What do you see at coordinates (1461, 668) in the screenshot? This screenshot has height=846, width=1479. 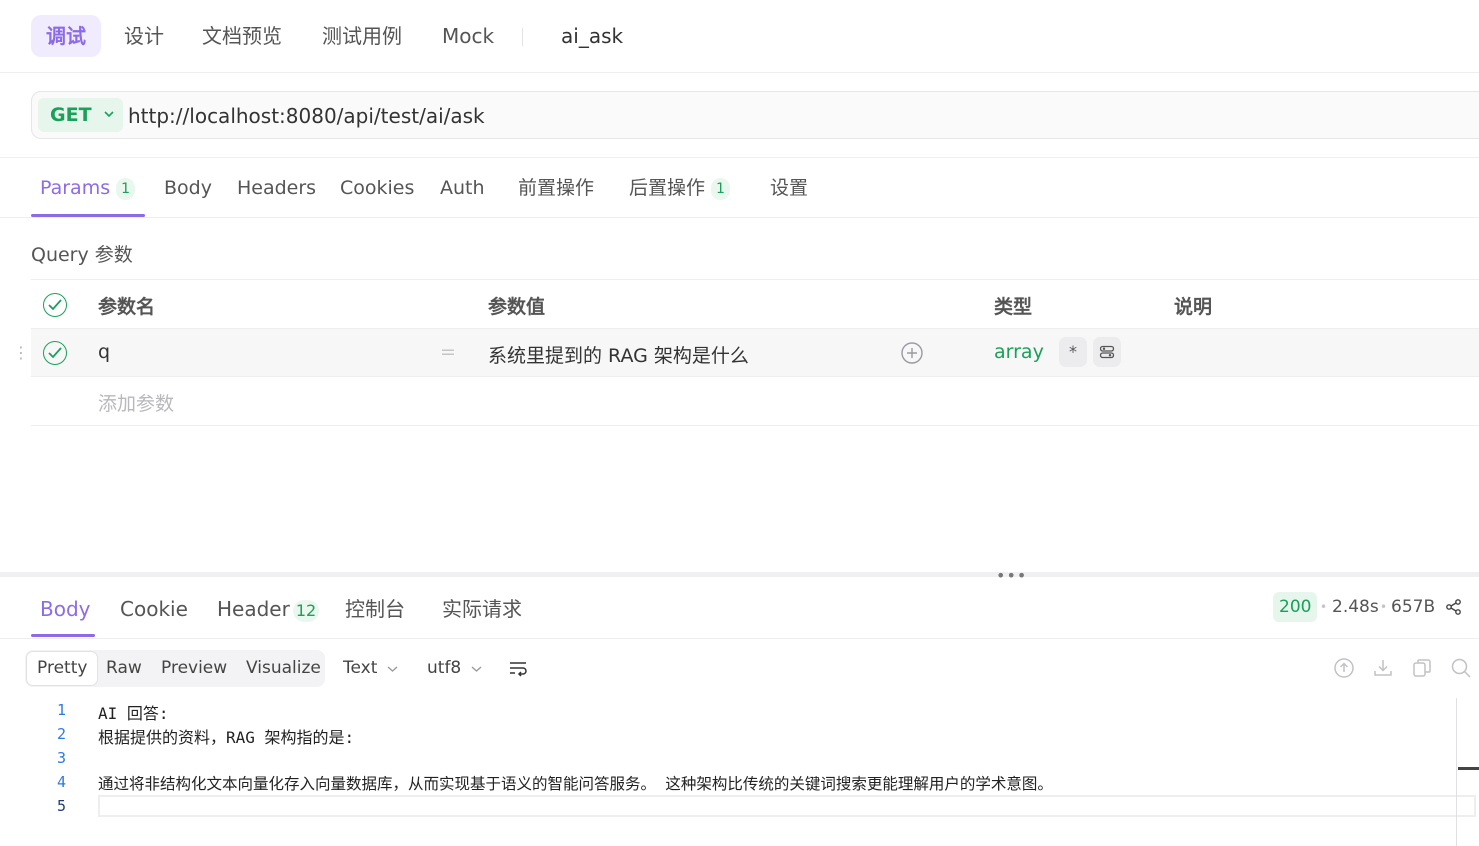 I see `search-icon` at bounding box center [1461, 668].